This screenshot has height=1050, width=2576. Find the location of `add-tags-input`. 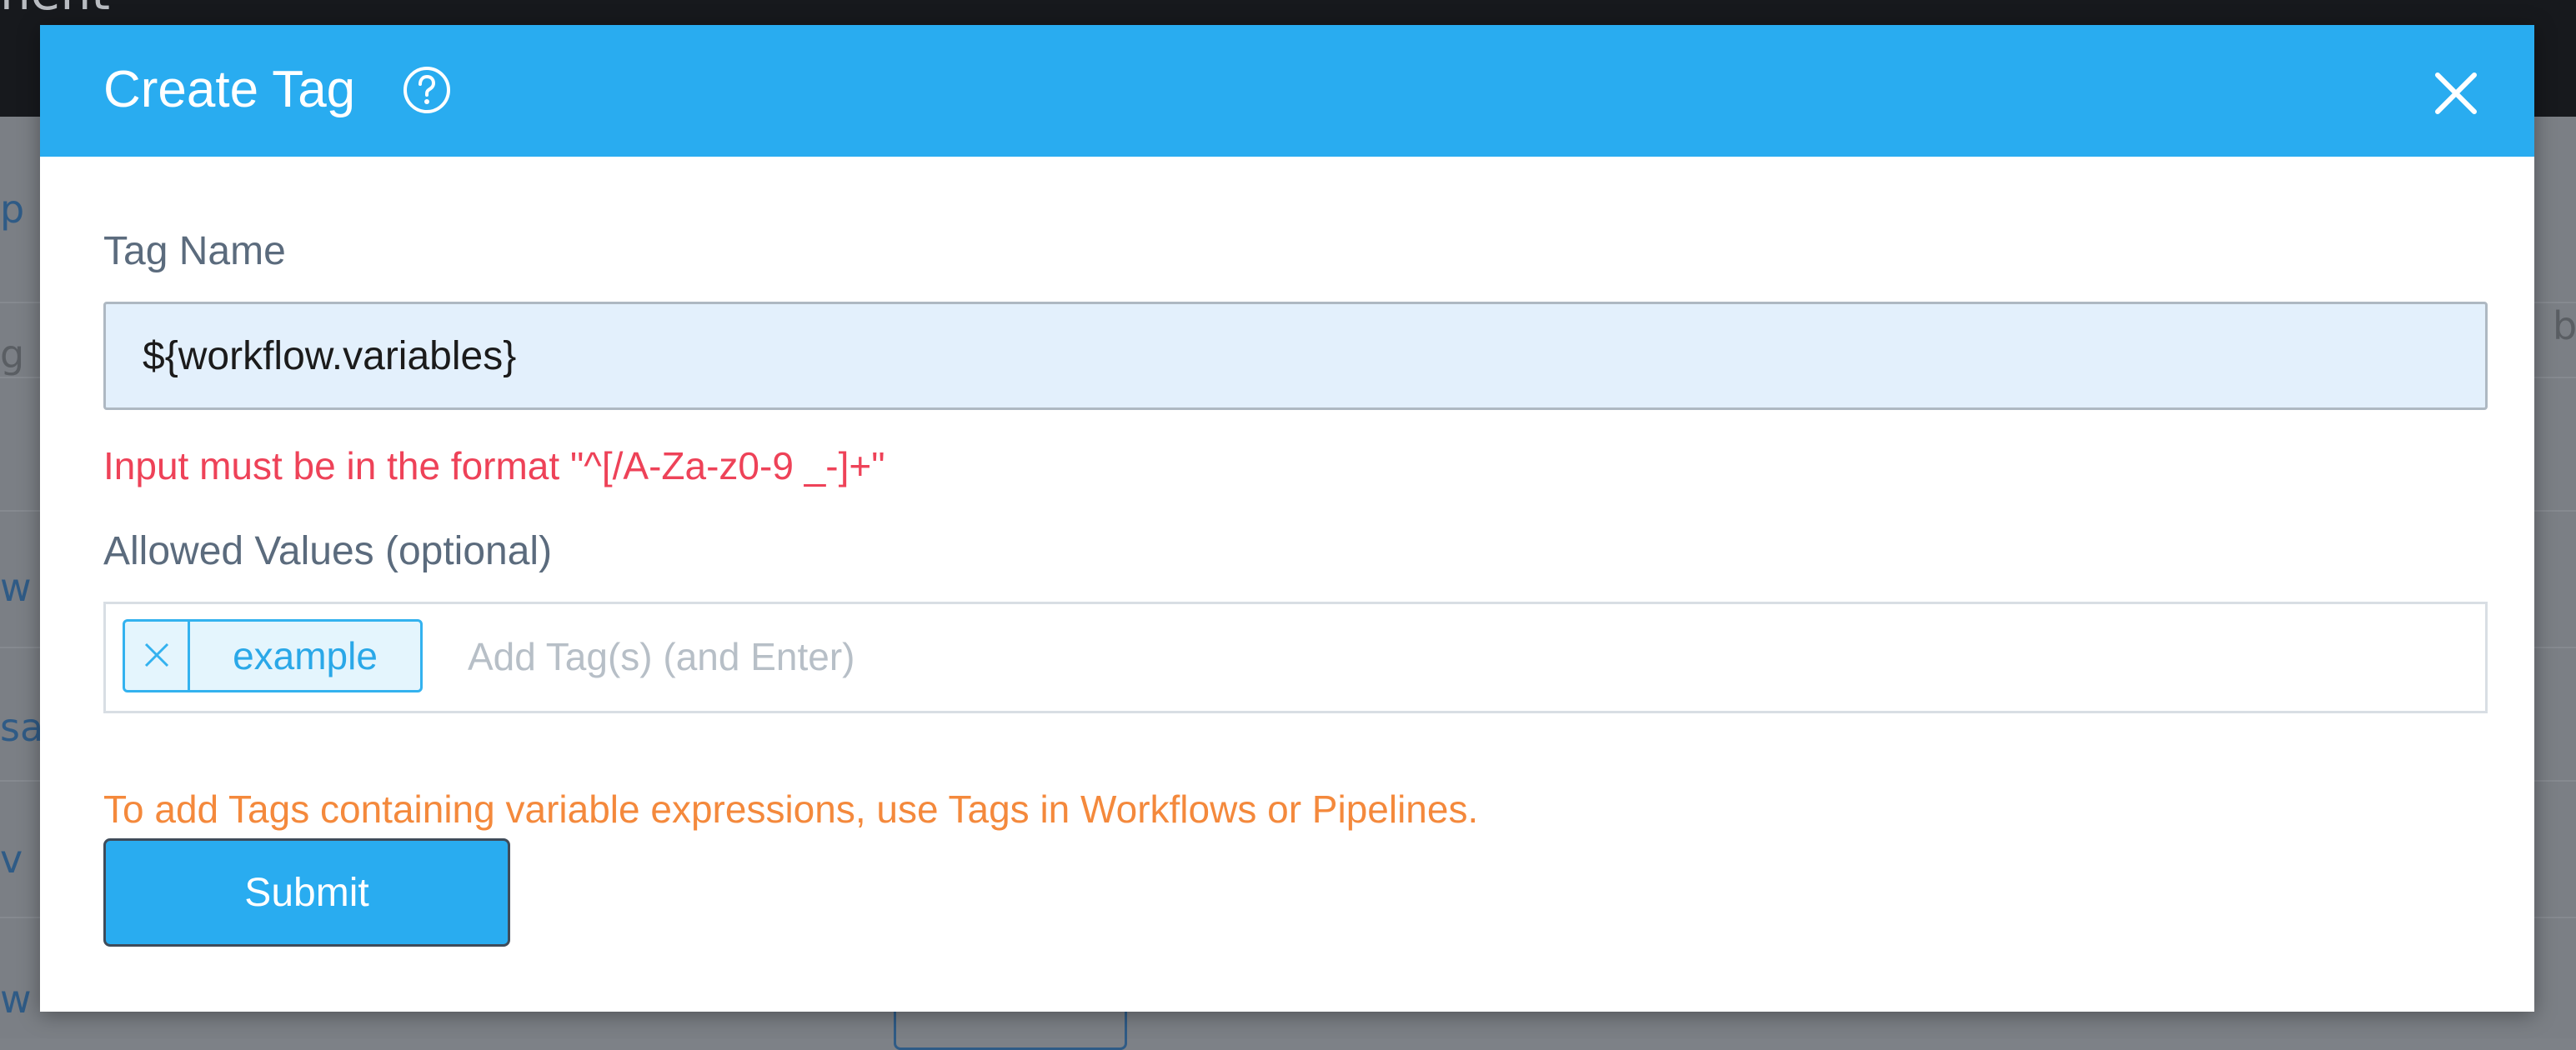

add-tags-input is located at coordinates (1093, 657).